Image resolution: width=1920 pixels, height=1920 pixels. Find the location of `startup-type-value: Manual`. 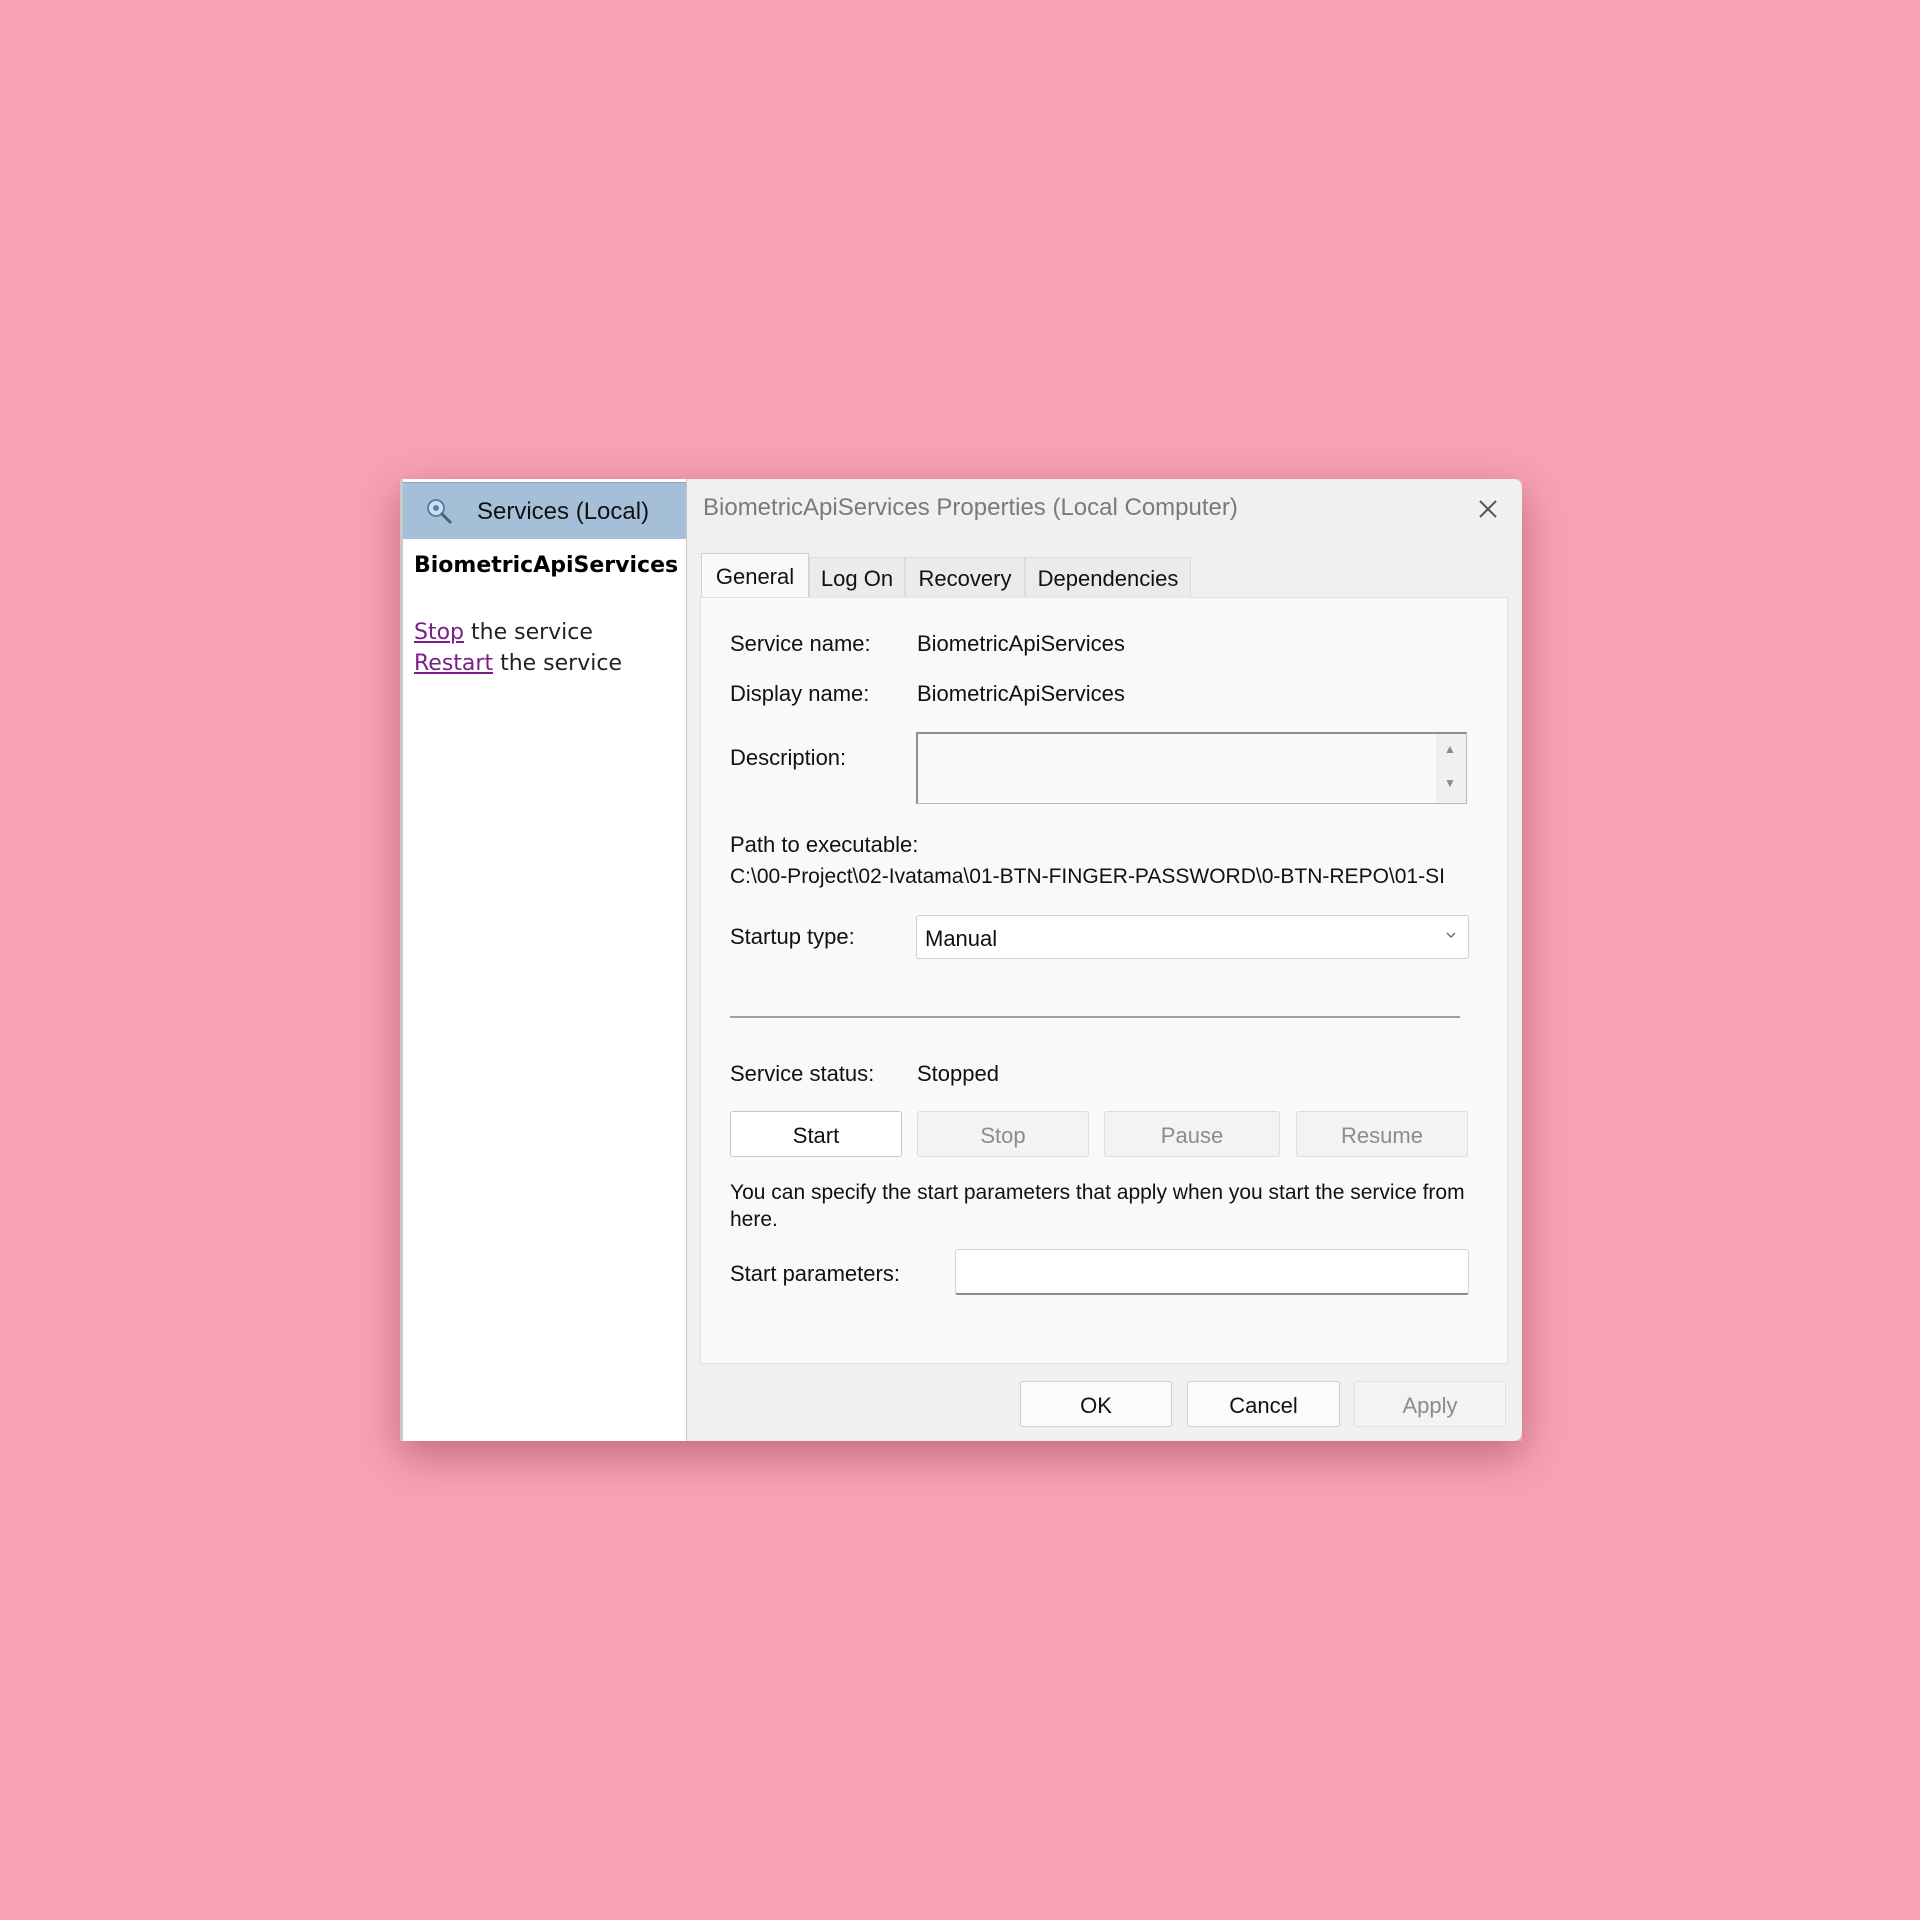

startup-type-value: Manual is located at coordinates (961, 938).